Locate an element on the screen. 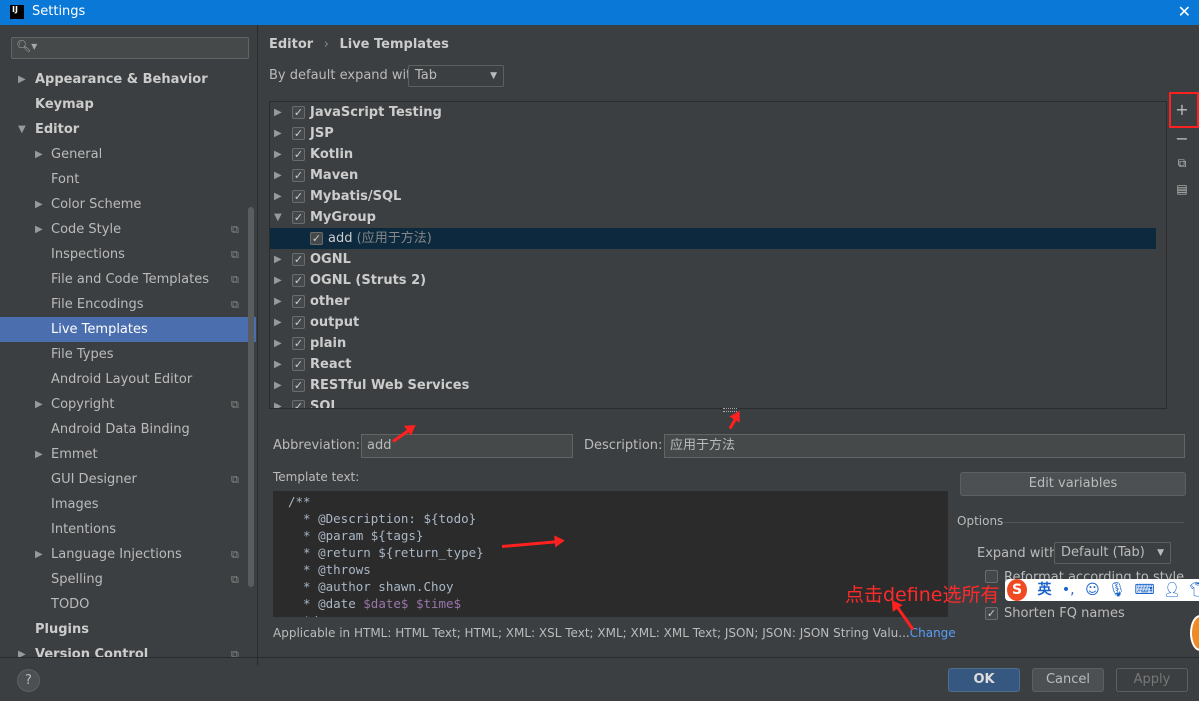 The width and height of the screenshot is (1199, 701). template-group: ▶ ✓ OGNL (Struts 2) is located at coordinates (713, 280).